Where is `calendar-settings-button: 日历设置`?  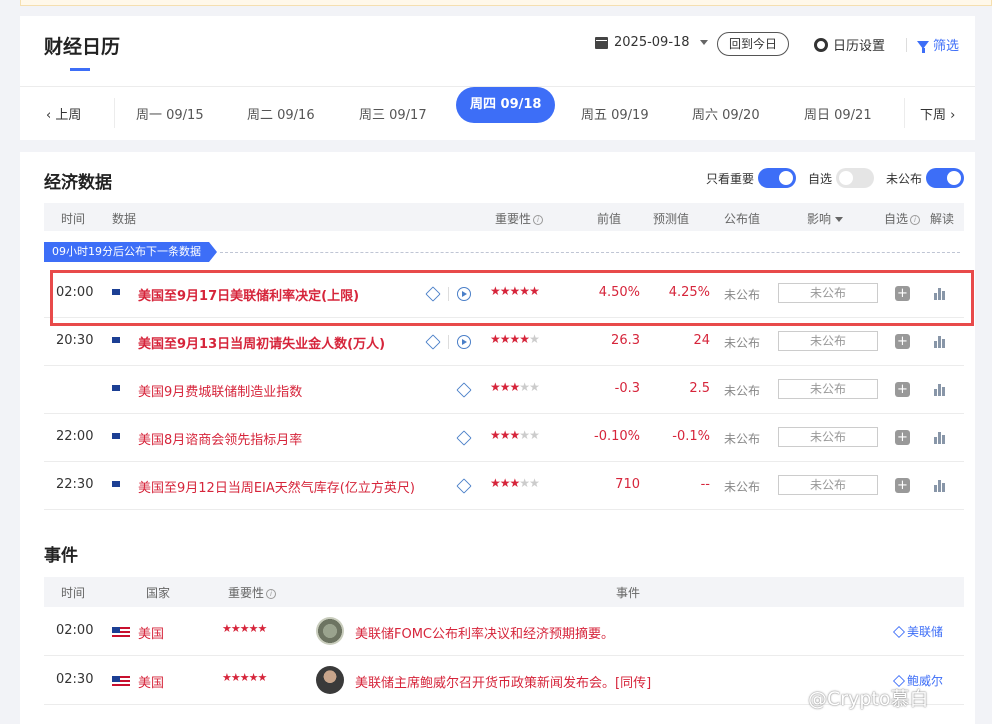 calendar-settings-button: 日历设置 is located at coordinates (849, 44).